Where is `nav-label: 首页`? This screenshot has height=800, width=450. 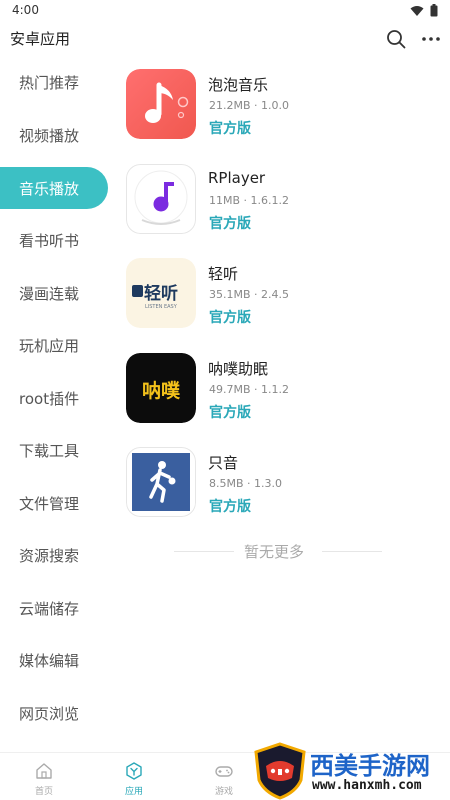
nav-label: 首页 is located at coordinates (43, 792).